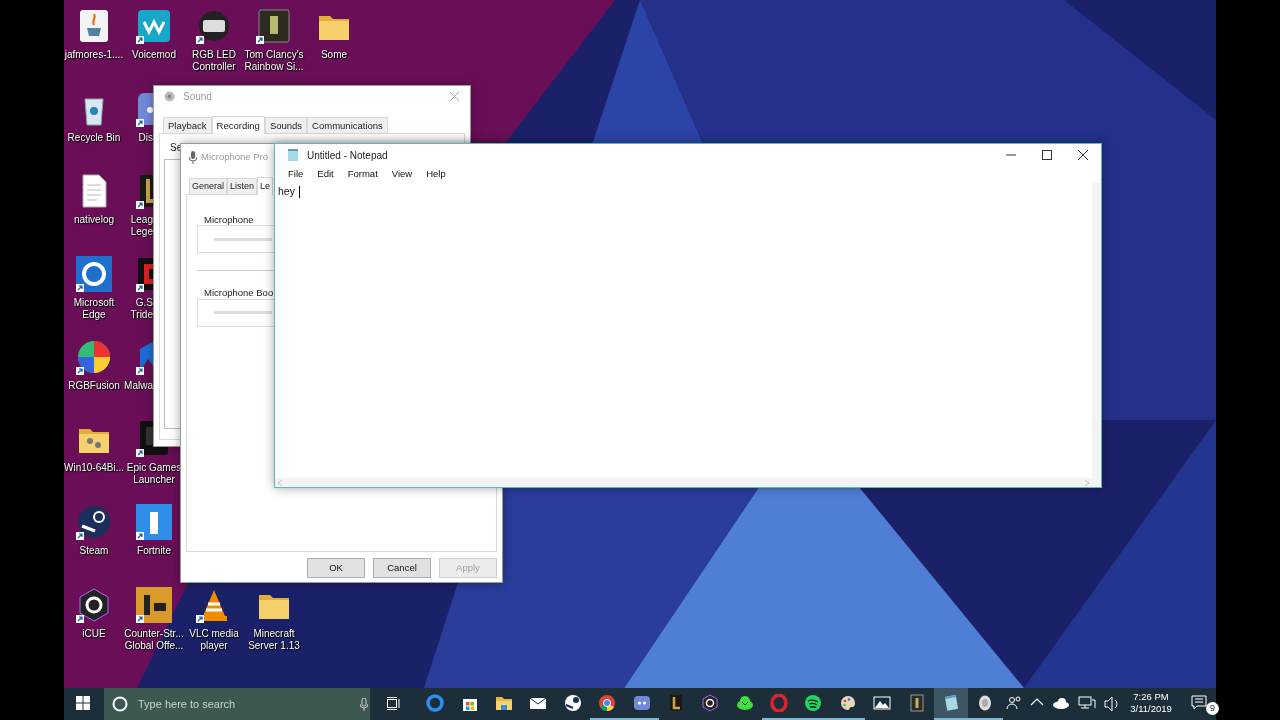 The height and width of the screenshot is (720, 1280). Describe the element at coordinates (187, 125) in the screenshot. I see `tab: Playback` at that location.